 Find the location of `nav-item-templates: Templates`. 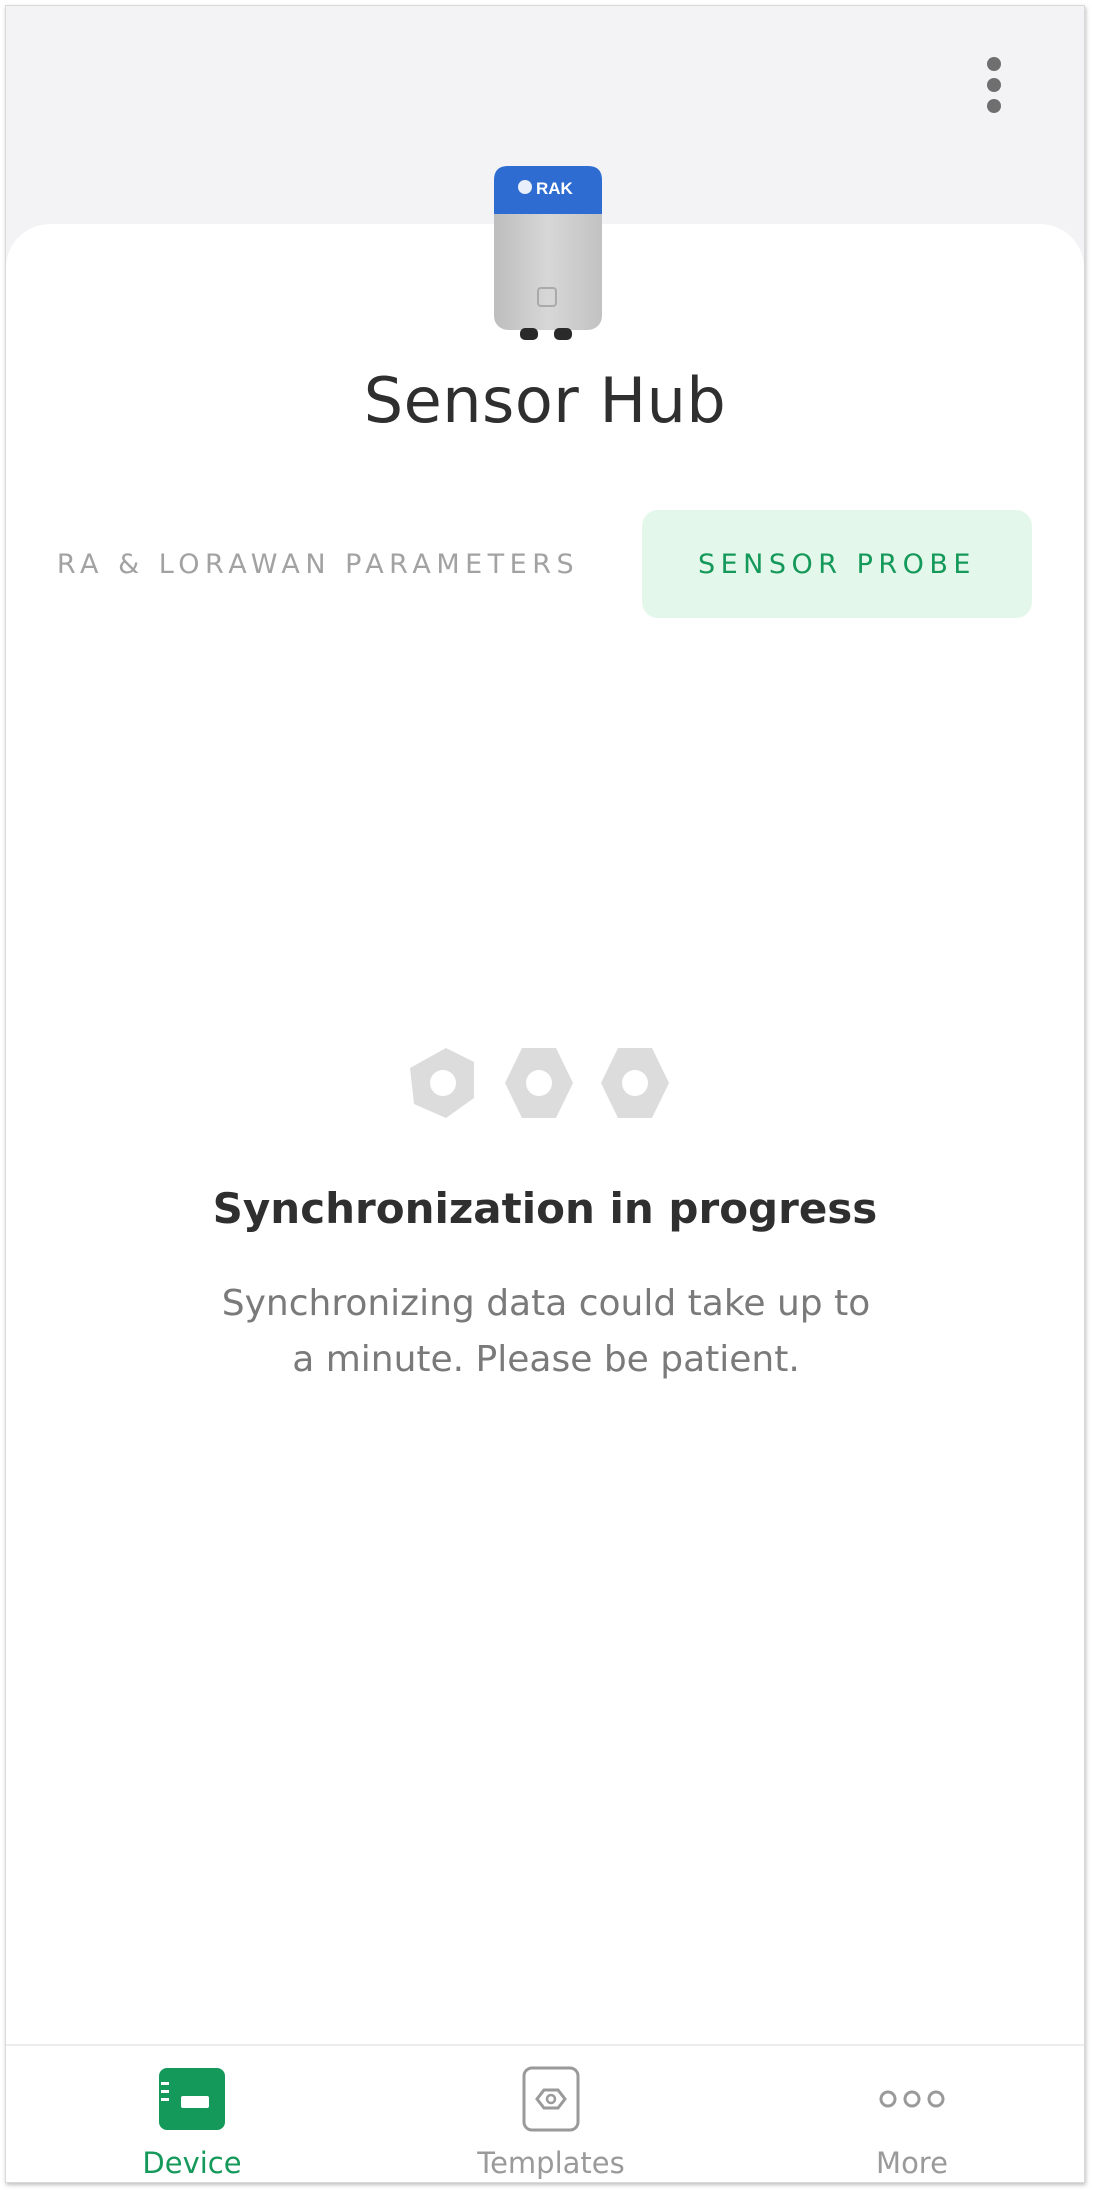

nav-item-templates: Templates is located at coordinates (551, 2114).